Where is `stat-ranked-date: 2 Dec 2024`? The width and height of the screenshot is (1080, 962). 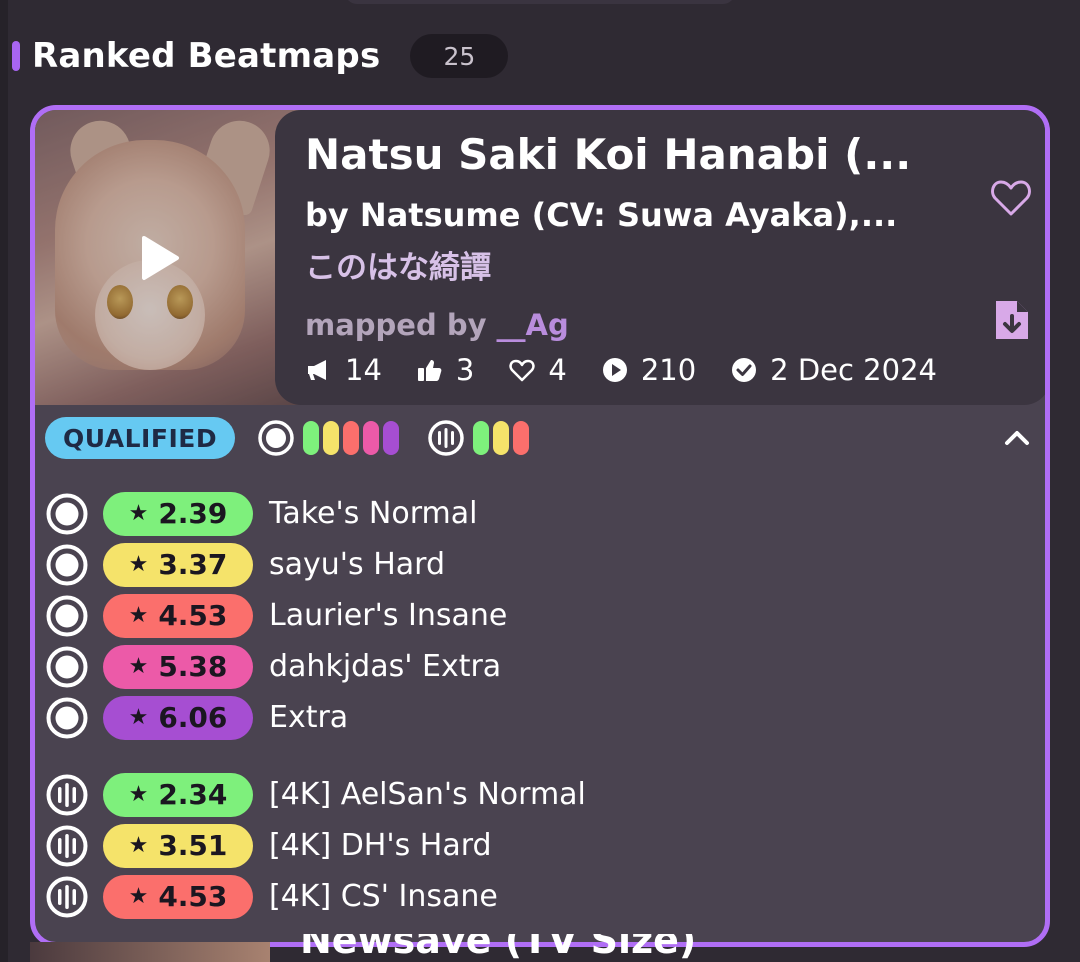
stat-ranked-date: 2 Dec 2024 is located at coordinates (833, 370).